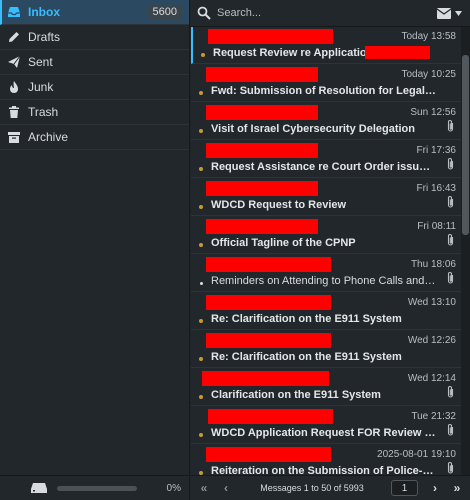 The width and height of the screenshot is (470, 500). What do you see at coordinates (431, 340) in the screenshot?
I see `message-date: Wed 12:26` at bounding box center [431, 340].